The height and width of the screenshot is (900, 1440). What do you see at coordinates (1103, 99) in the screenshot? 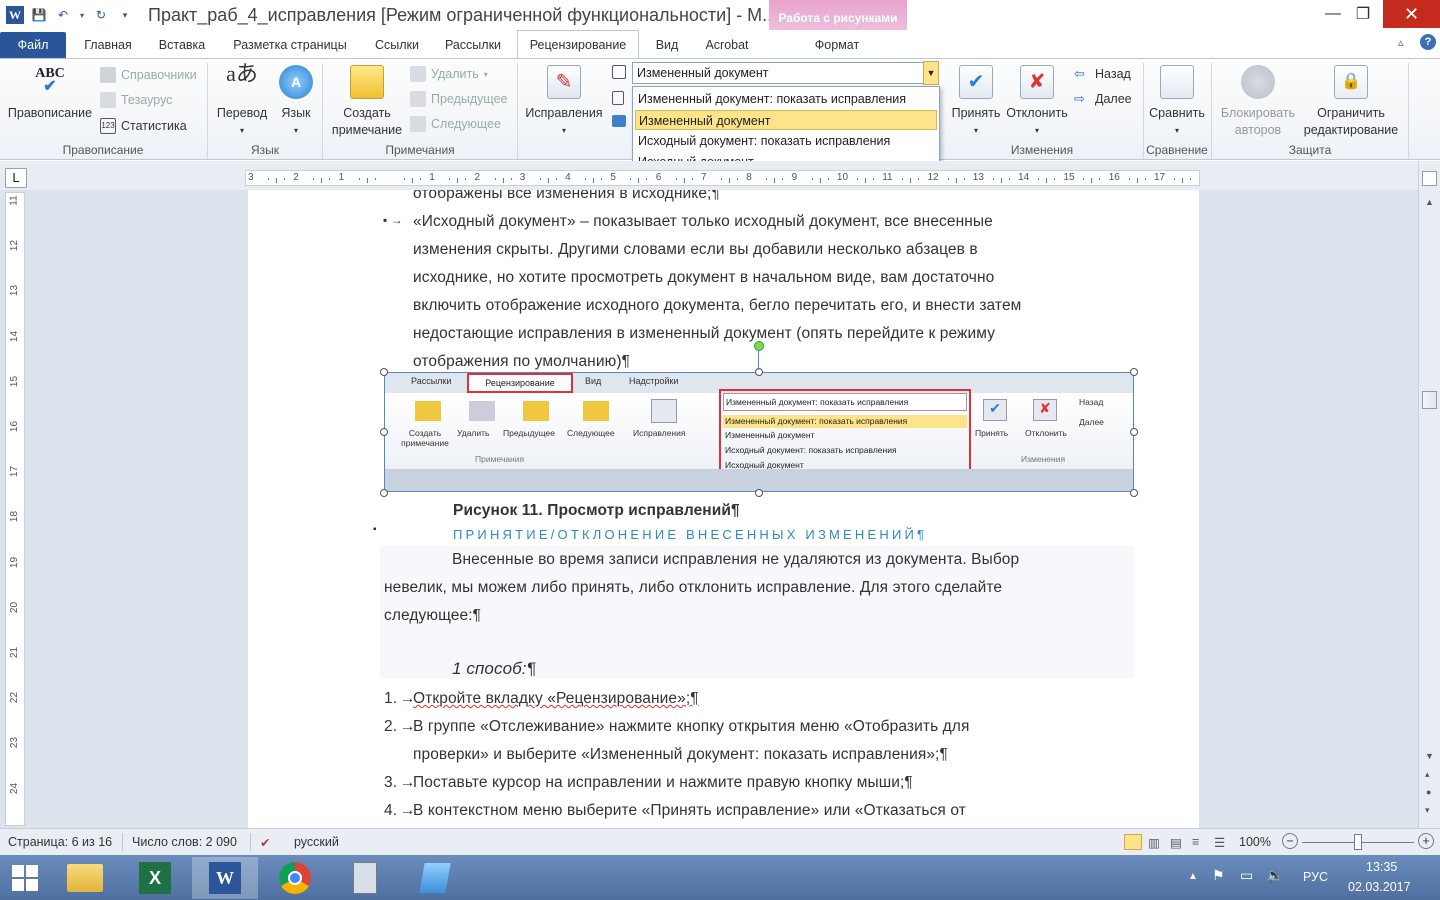
I see `next-change-button: ⇨ Далее` at bounding box center [1103, 99].